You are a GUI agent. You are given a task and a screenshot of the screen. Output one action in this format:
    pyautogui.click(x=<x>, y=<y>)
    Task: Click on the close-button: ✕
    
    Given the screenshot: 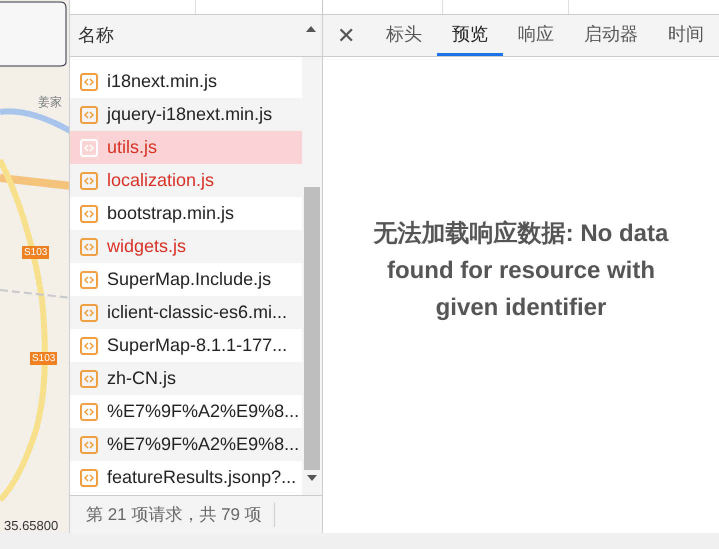 What is the action you would take?
    pyautogui.click(x=354, y=35)
    